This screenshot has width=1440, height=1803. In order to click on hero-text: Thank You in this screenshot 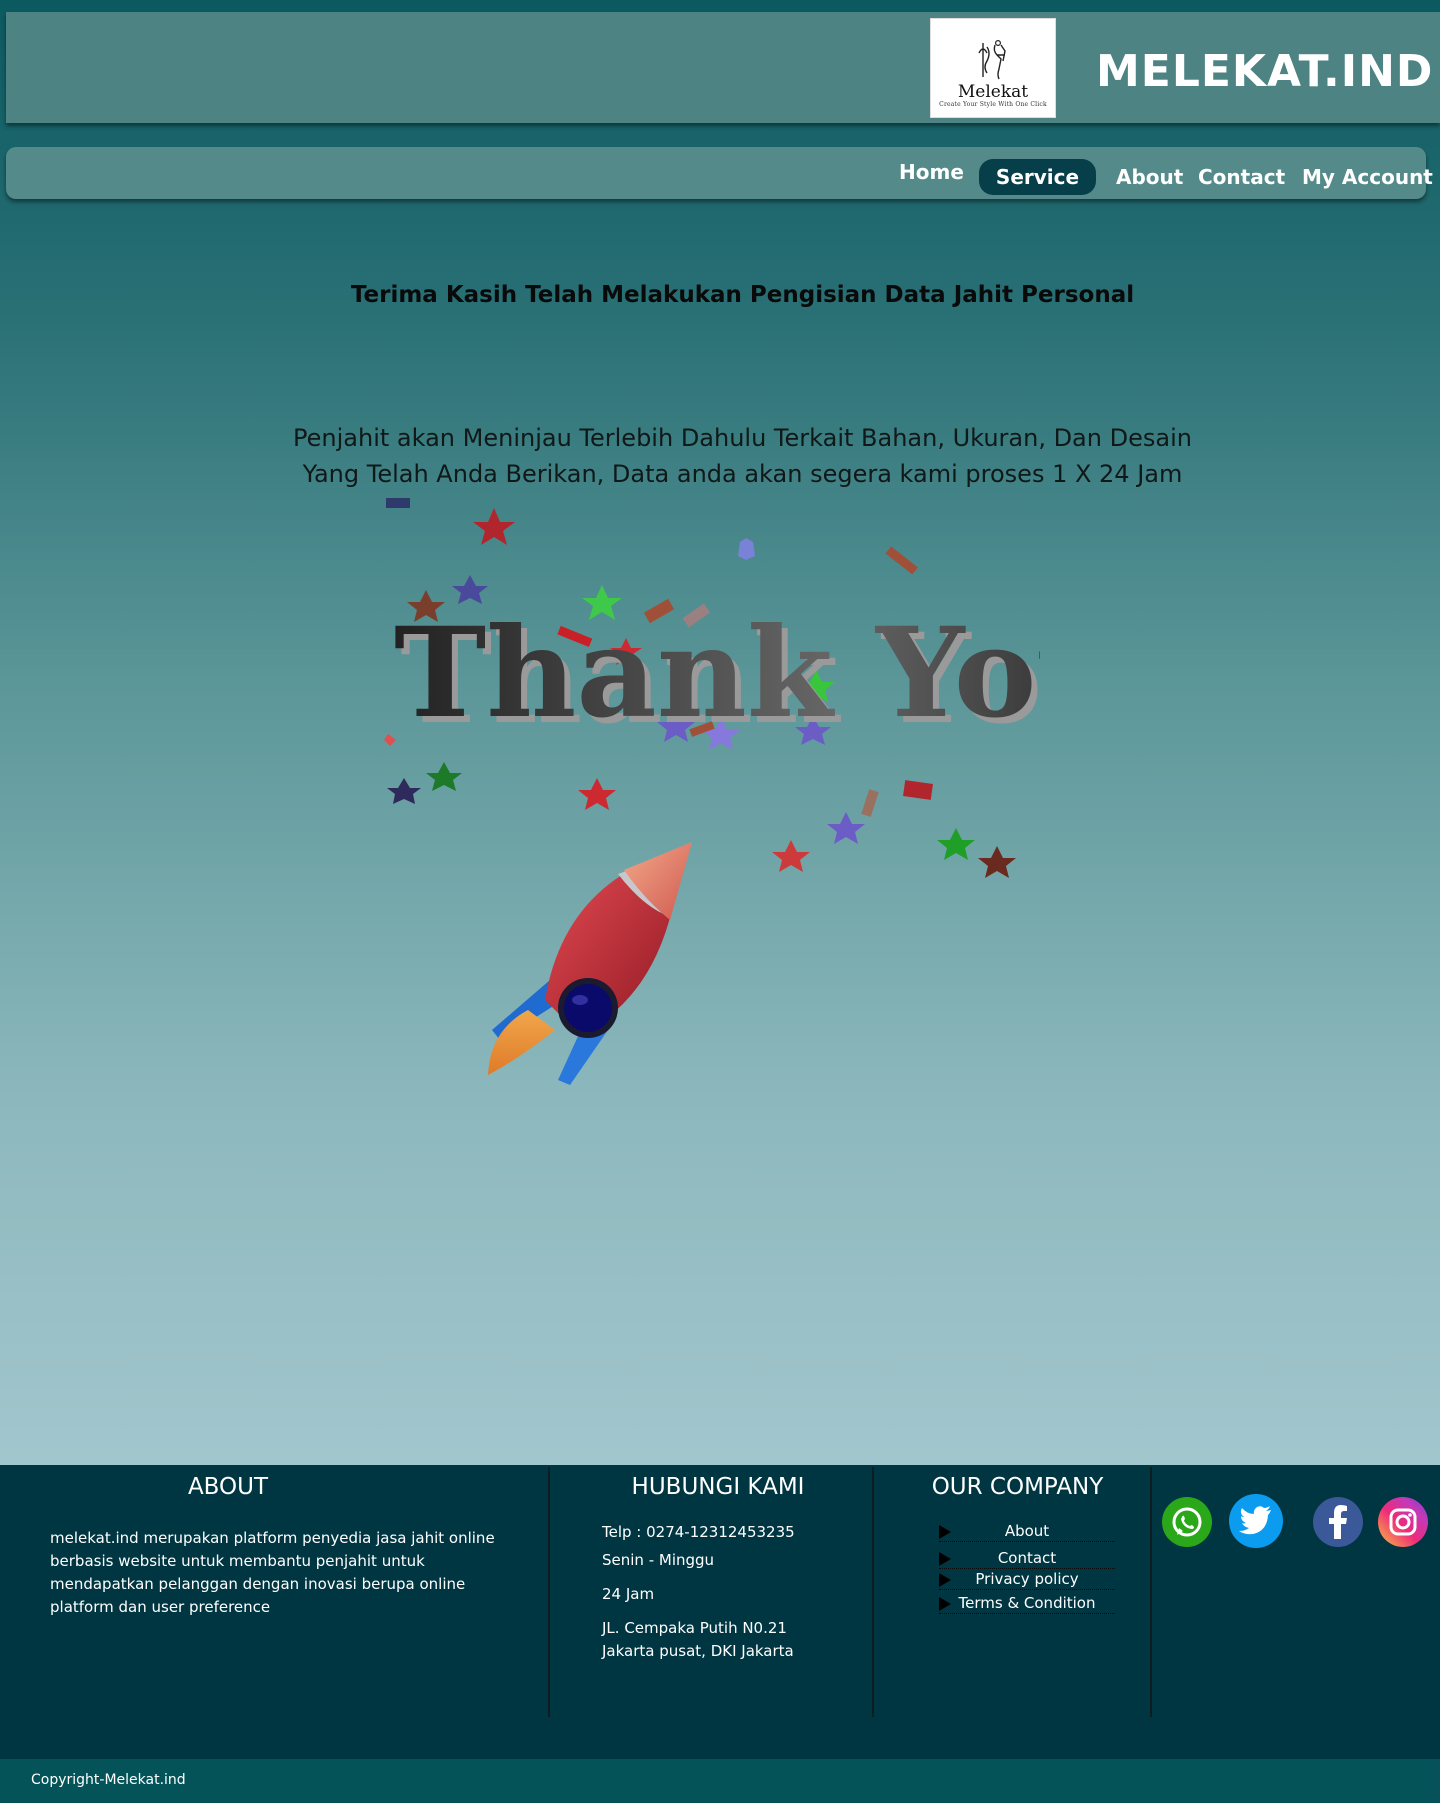, I will do `click(717, 673)`.